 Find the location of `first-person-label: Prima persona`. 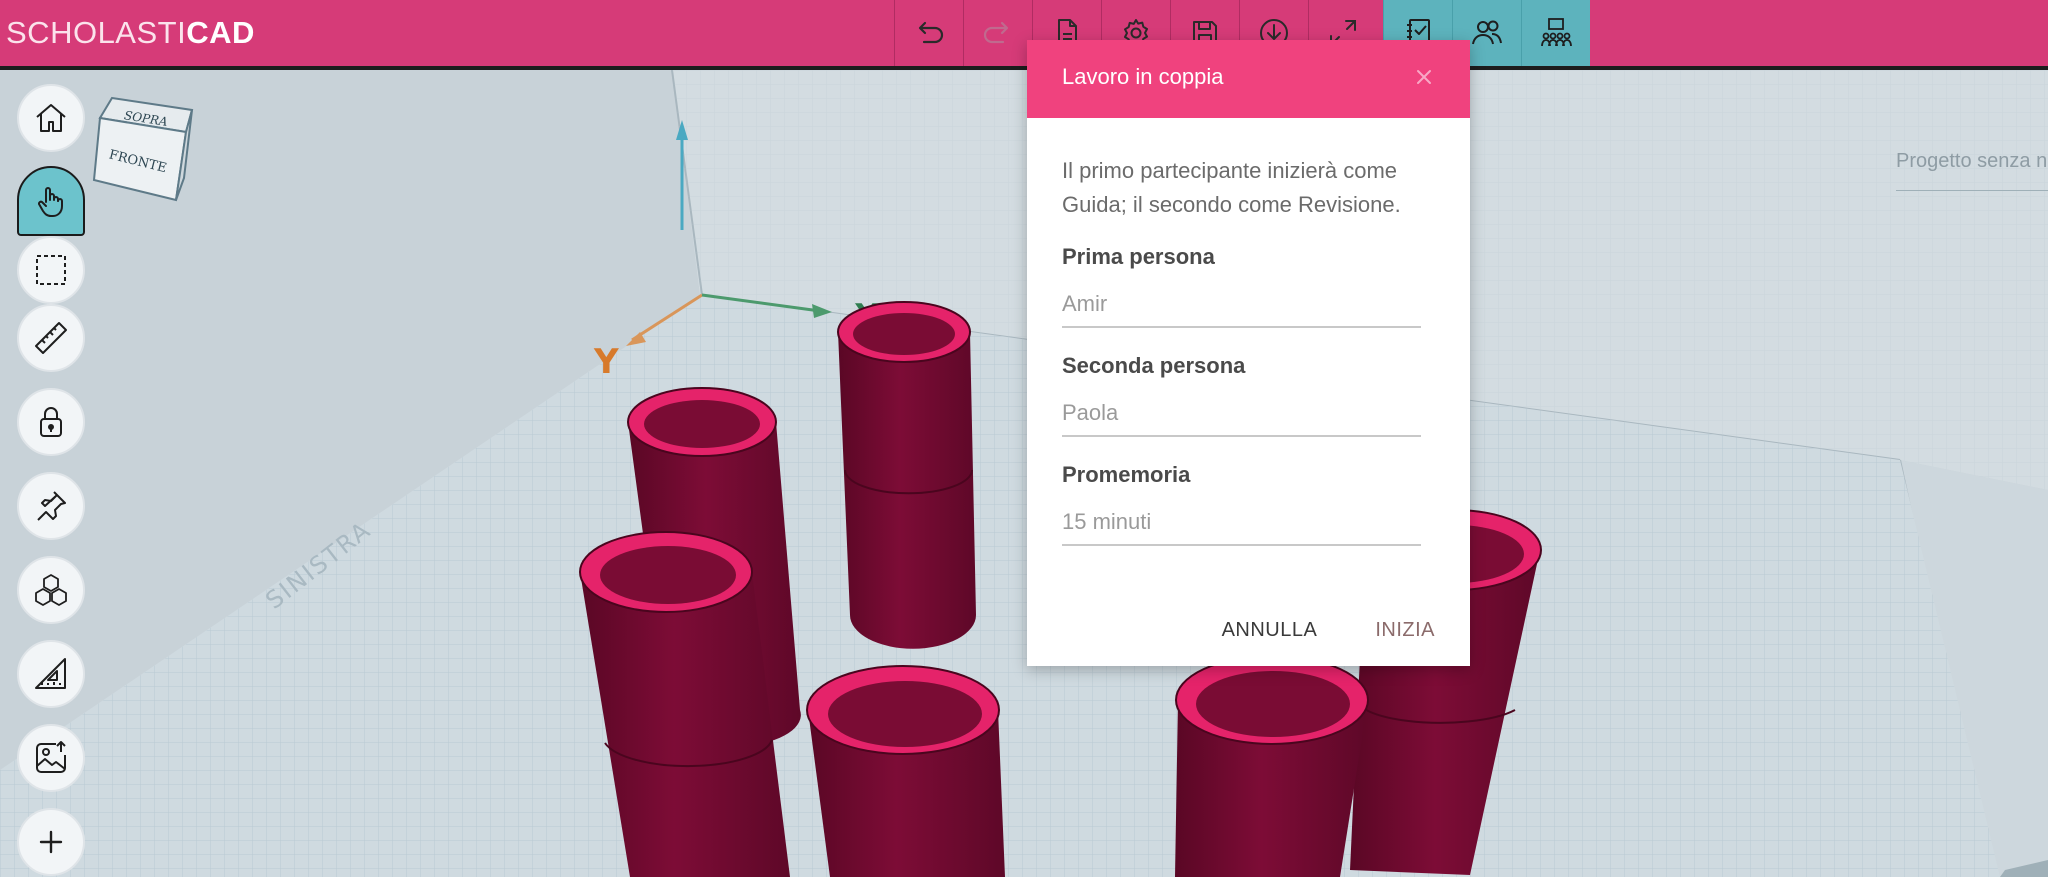

first-person-label: Prima persona is located at coordinates (1138, 256).